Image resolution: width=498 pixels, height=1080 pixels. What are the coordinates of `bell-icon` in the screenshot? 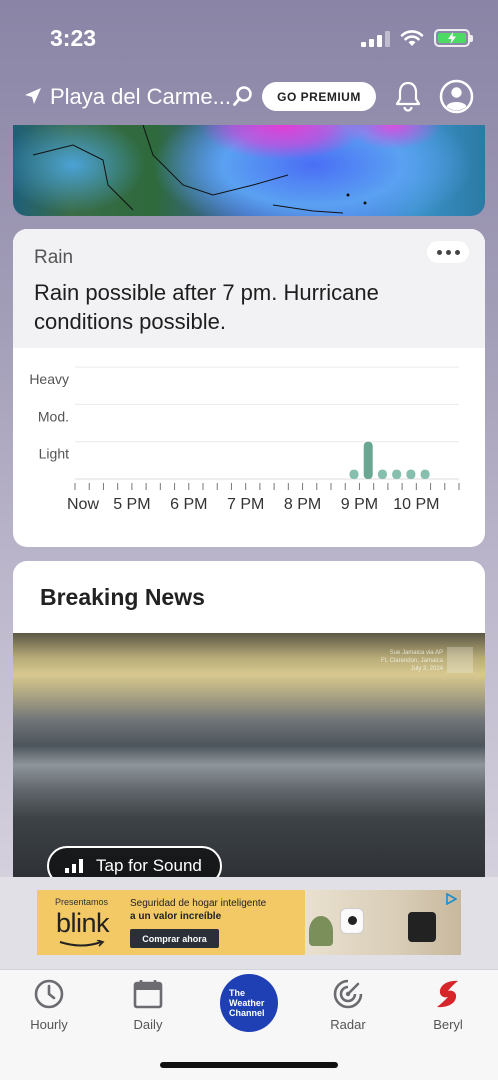 It's located at (408, 96).